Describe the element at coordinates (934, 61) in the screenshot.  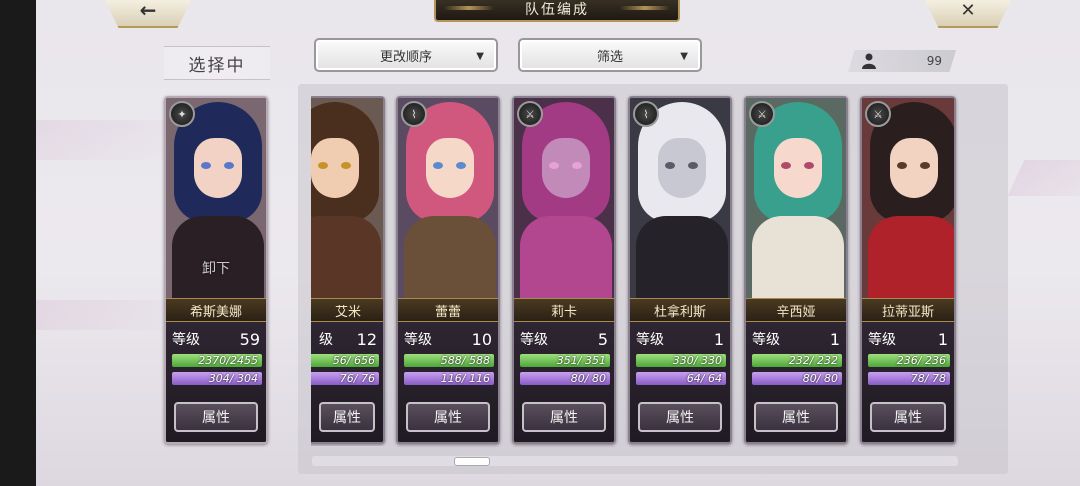
I see `unit-count: 99` at that location.